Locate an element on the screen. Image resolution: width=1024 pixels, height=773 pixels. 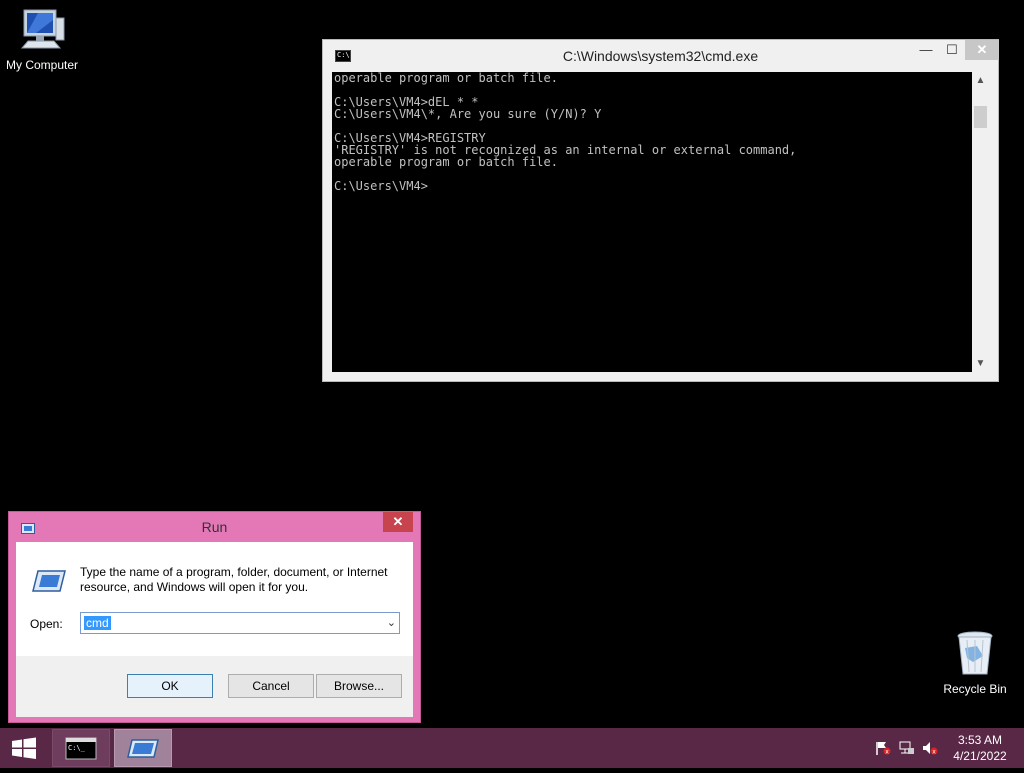
minimize-button: — is located at coordinates (926, 50).